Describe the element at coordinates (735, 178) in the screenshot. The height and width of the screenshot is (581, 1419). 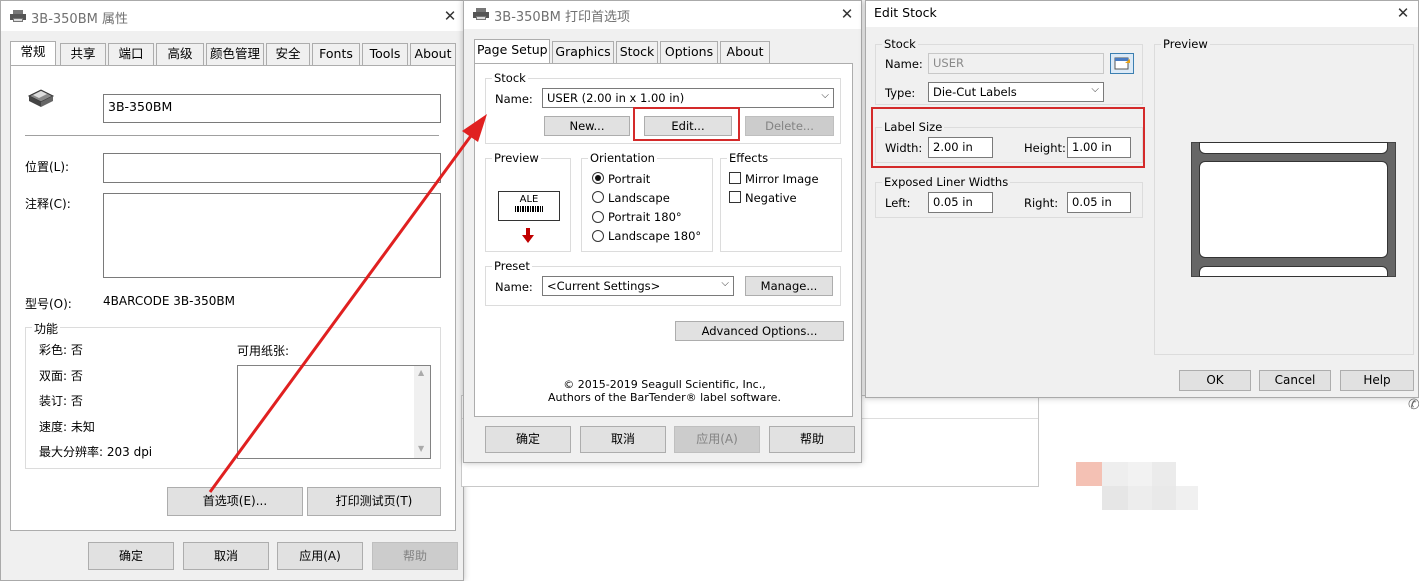
I see `mirror-image-checkbox` at that location.